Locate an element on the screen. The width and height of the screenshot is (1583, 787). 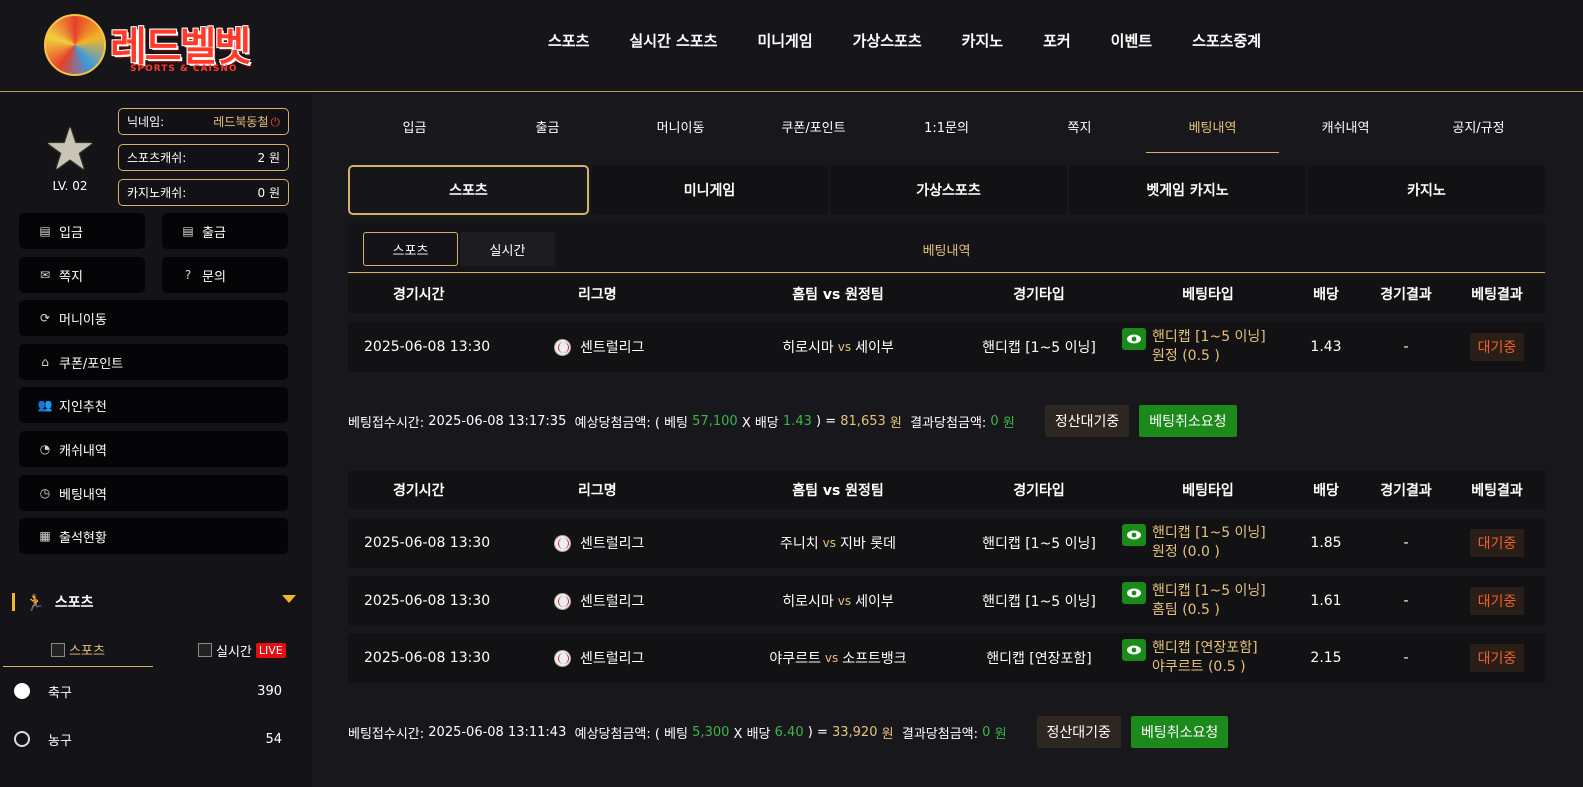
game-tab-casino: 카지노 is located at coordinates (1426, 190).